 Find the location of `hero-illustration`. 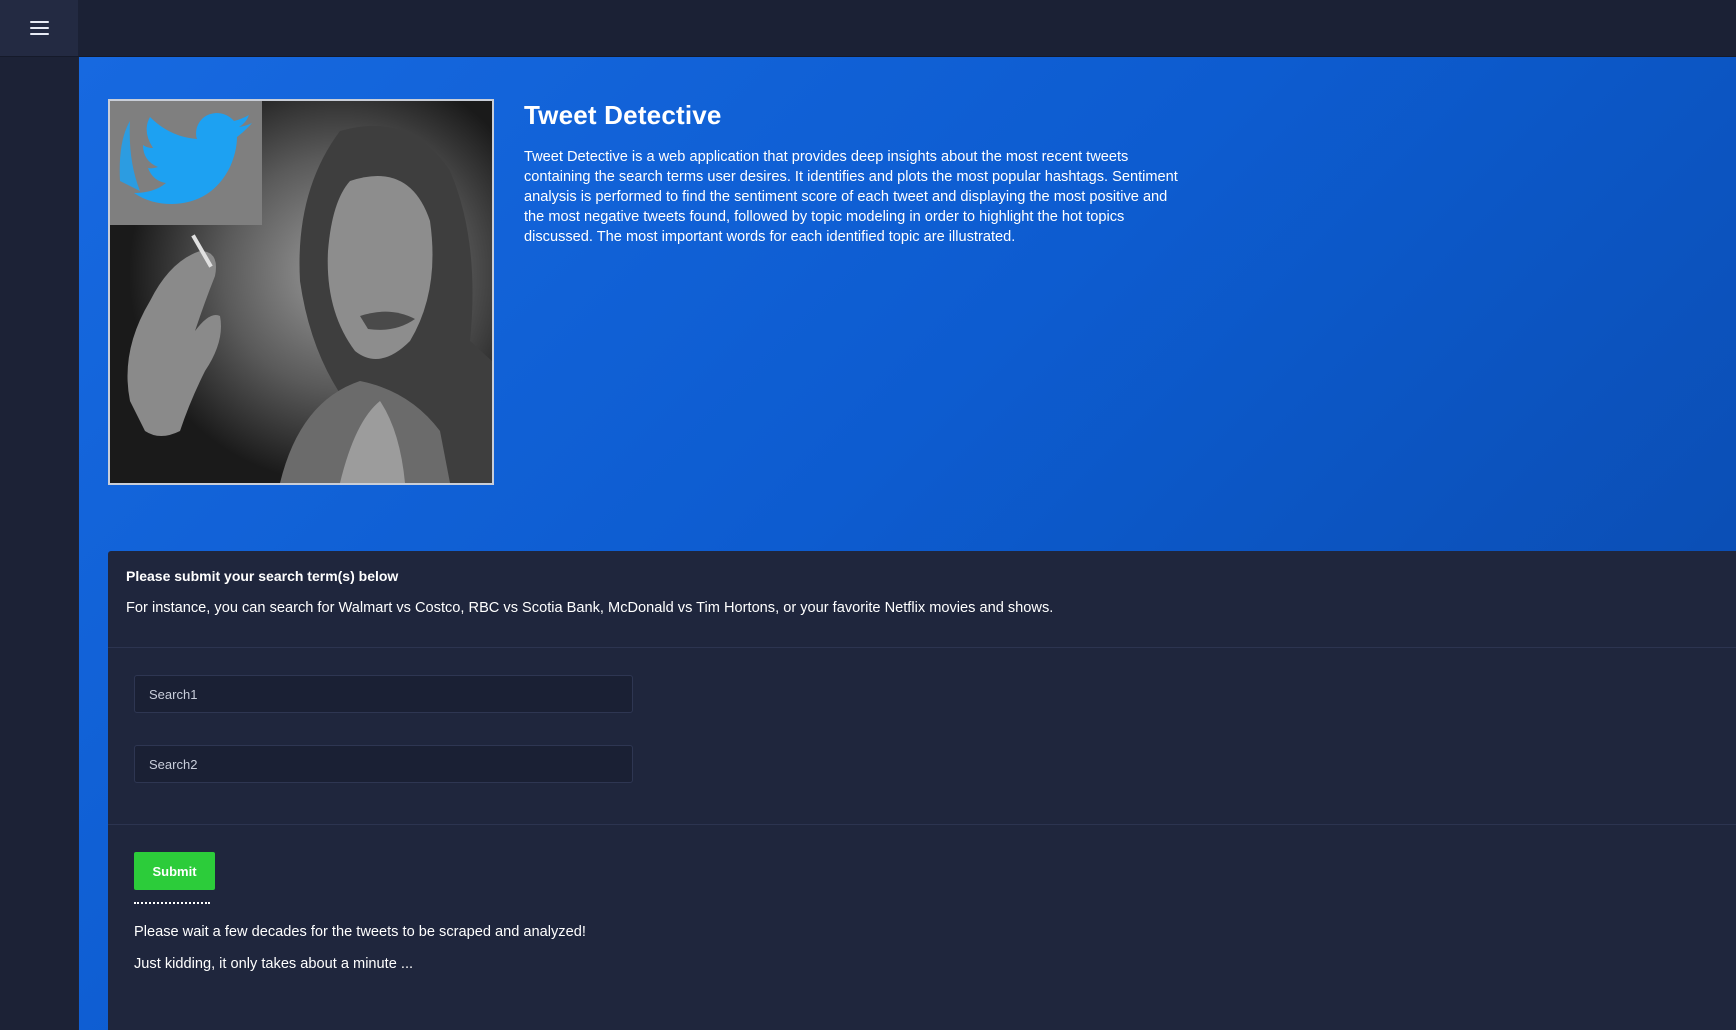

hero-illustration is located at coordinates (301, 292).